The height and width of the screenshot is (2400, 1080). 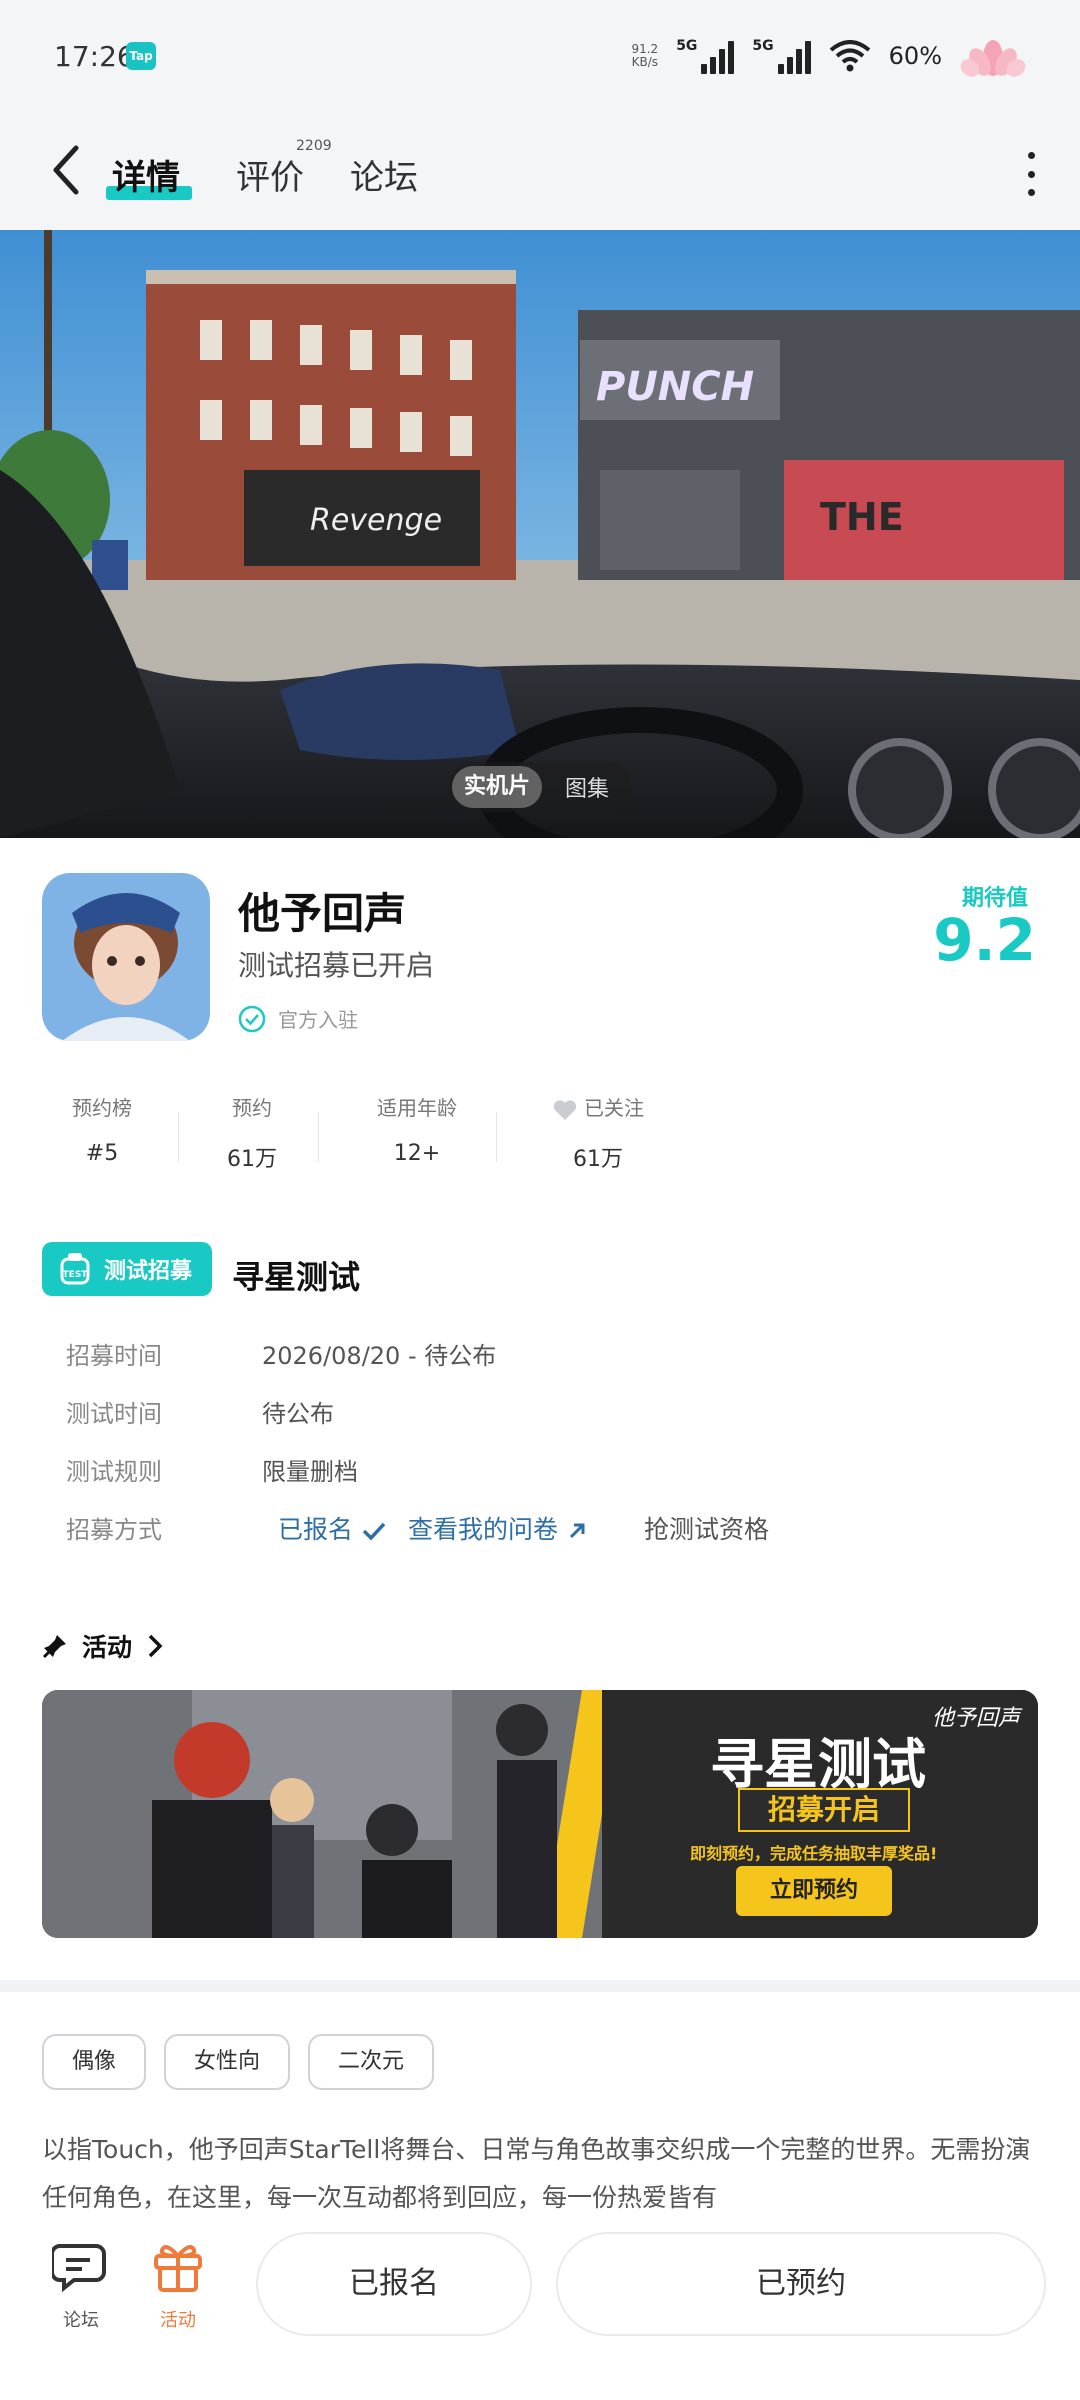 What do you see at coordinates (78, 2268) in the screenshot?
I see `forum-chat-icon` at bounding box center [78, 2268].